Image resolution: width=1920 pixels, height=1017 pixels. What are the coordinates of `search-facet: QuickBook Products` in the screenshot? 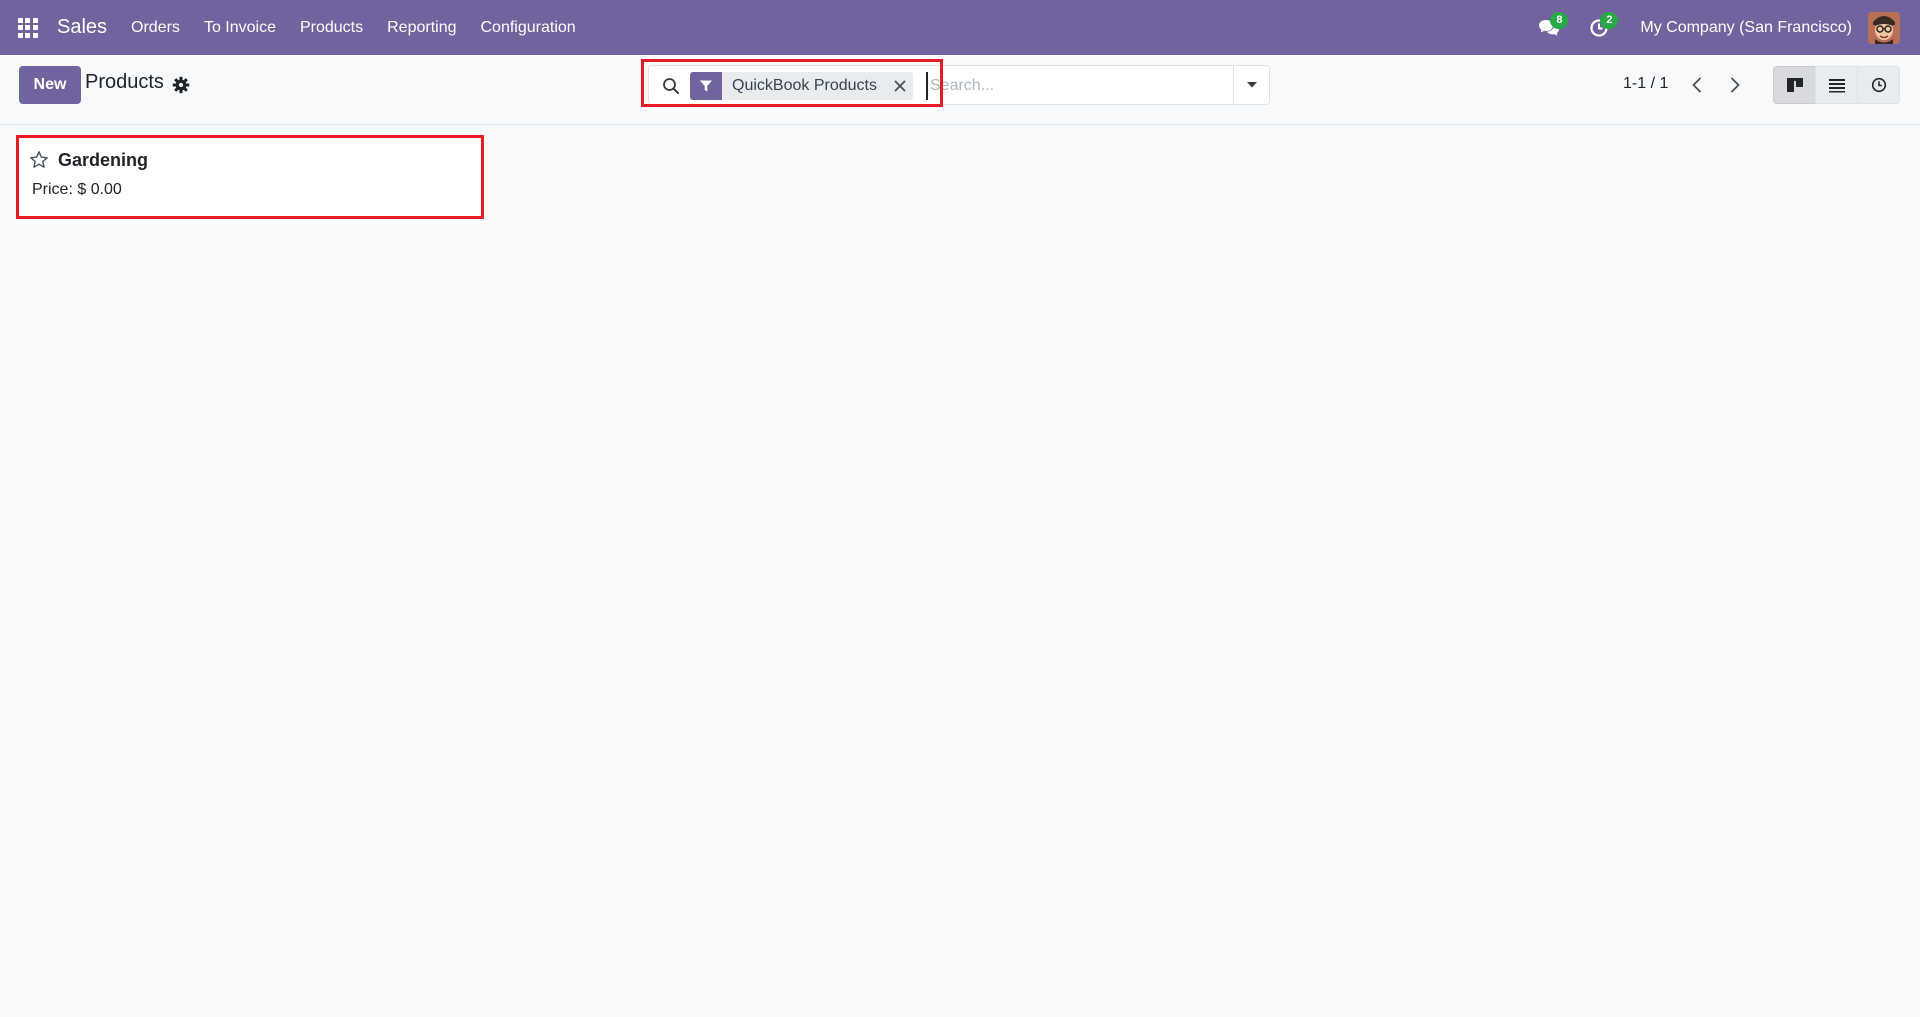 It's located at (801, 86).